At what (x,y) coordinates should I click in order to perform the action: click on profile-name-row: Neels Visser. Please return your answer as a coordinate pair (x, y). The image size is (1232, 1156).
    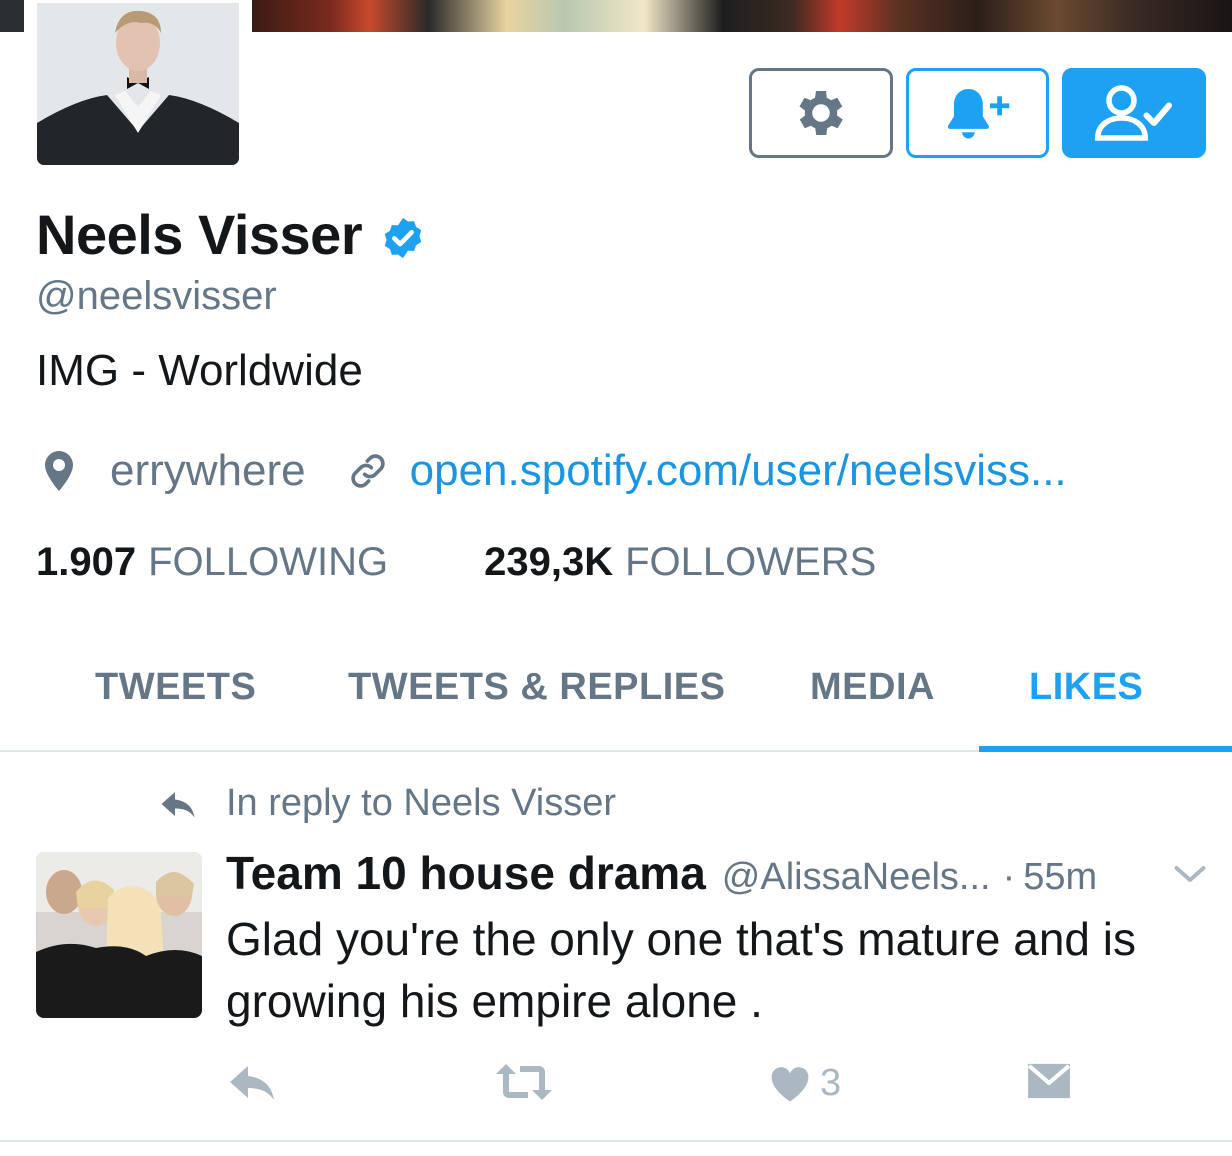
    Looking at the image, I should click on (231, 234).